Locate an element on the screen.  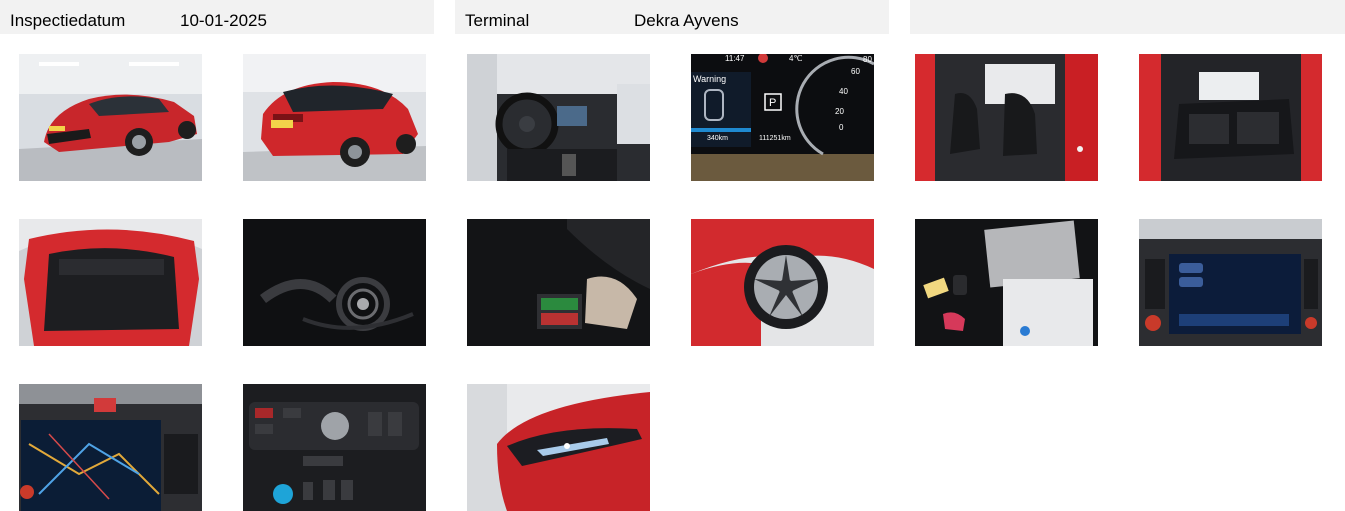
car-front-image is located at coordinates (110, 117).